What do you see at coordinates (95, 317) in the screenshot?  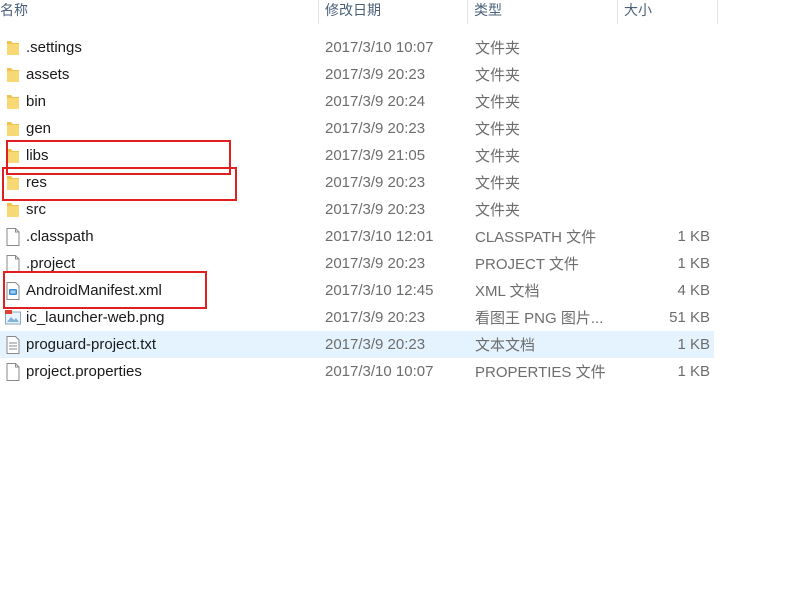 I see `file-name: ic_launcher-web.png` at bounding box center [95, 317].